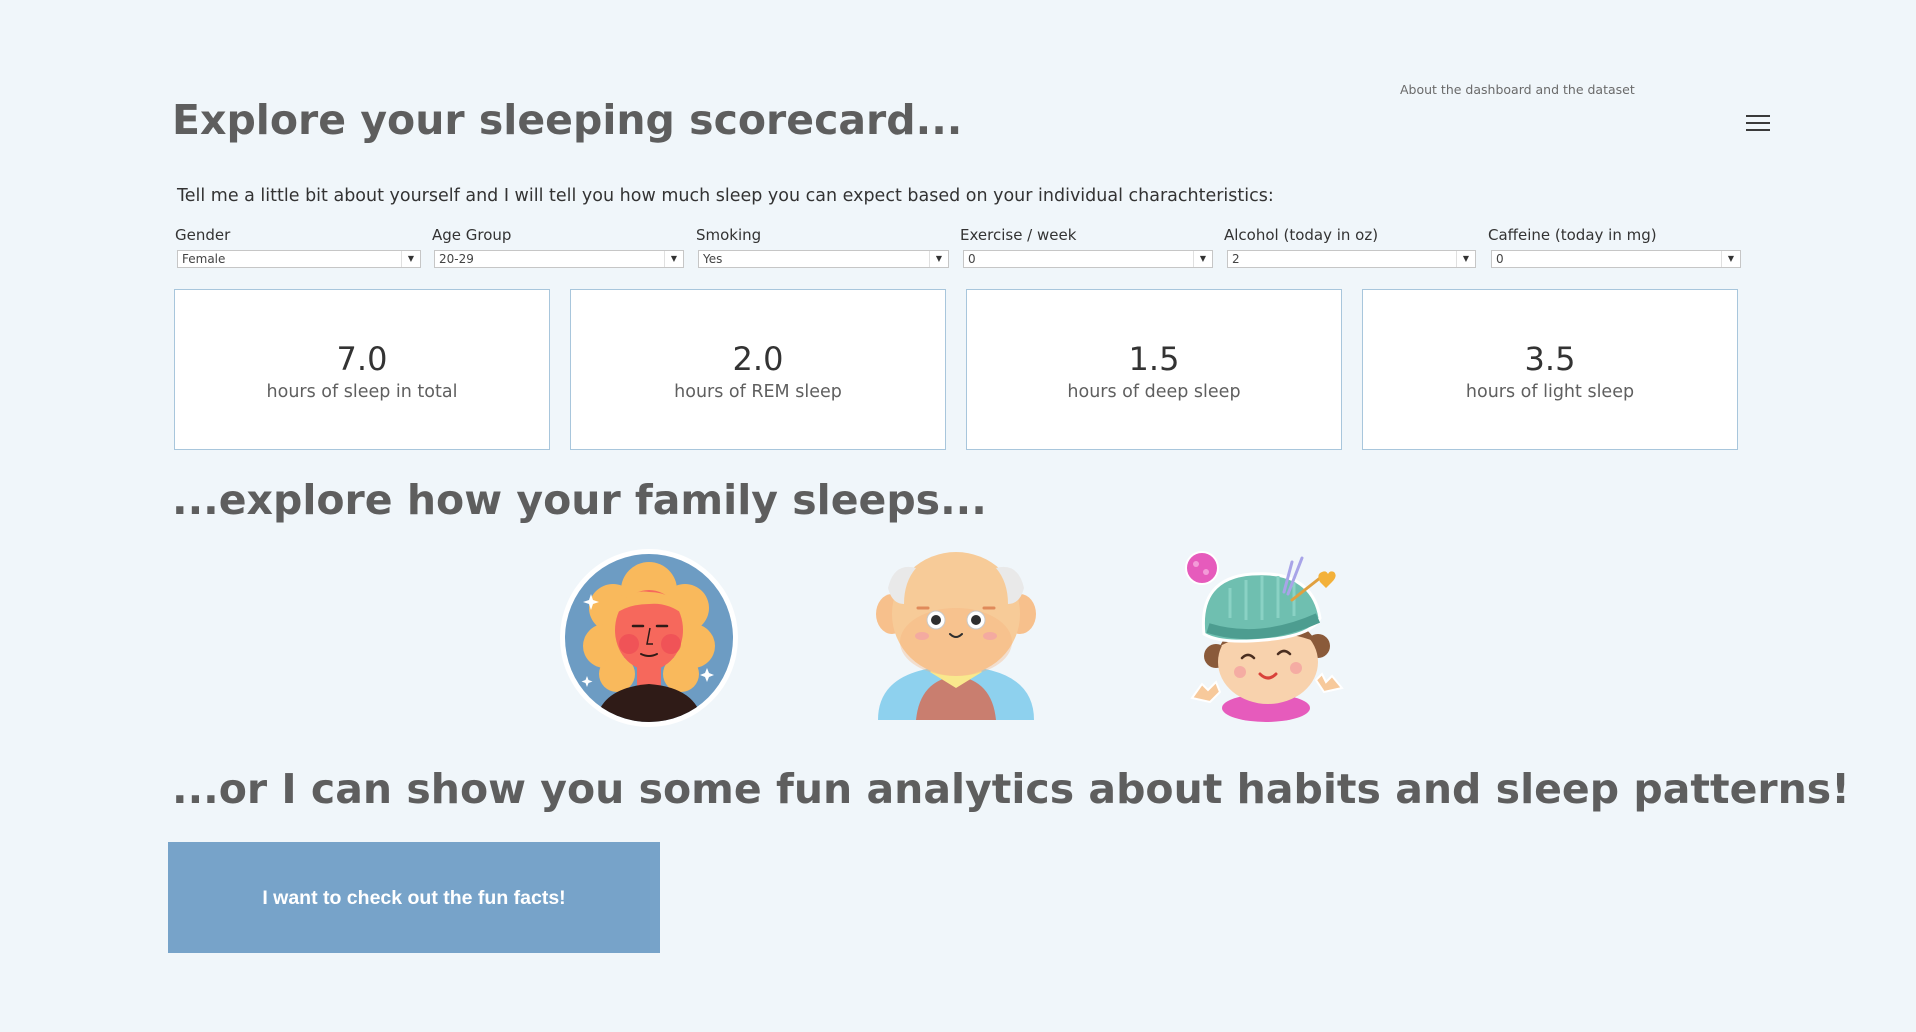 This screenshot has height=1032, width=1916. I want to click on caffeine-select-value: 0, so click(1500, 259).